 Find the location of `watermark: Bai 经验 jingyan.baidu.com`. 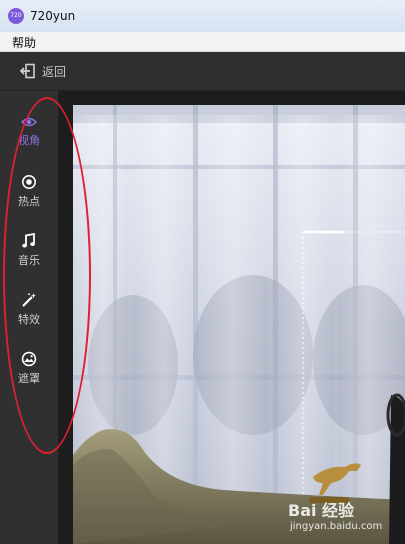

watermark: Bai 经验 jingyan.baidu.com is located at coordinates (344, 518).